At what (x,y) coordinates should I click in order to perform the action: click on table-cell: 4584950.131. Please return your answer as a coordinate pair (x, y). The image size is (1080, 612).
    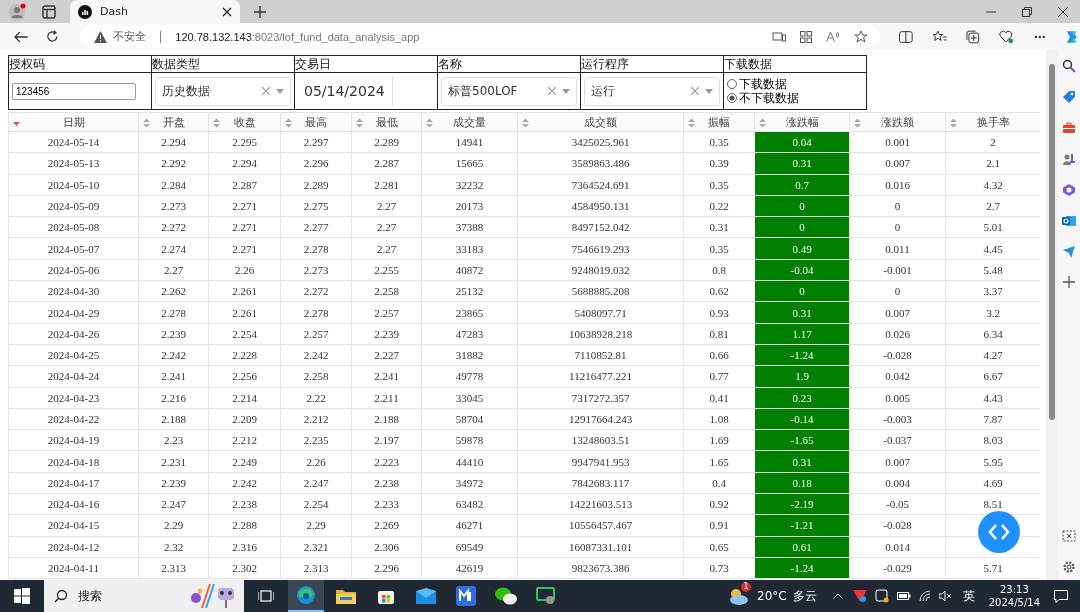
    Looking at the image, I should click on (600, 206).